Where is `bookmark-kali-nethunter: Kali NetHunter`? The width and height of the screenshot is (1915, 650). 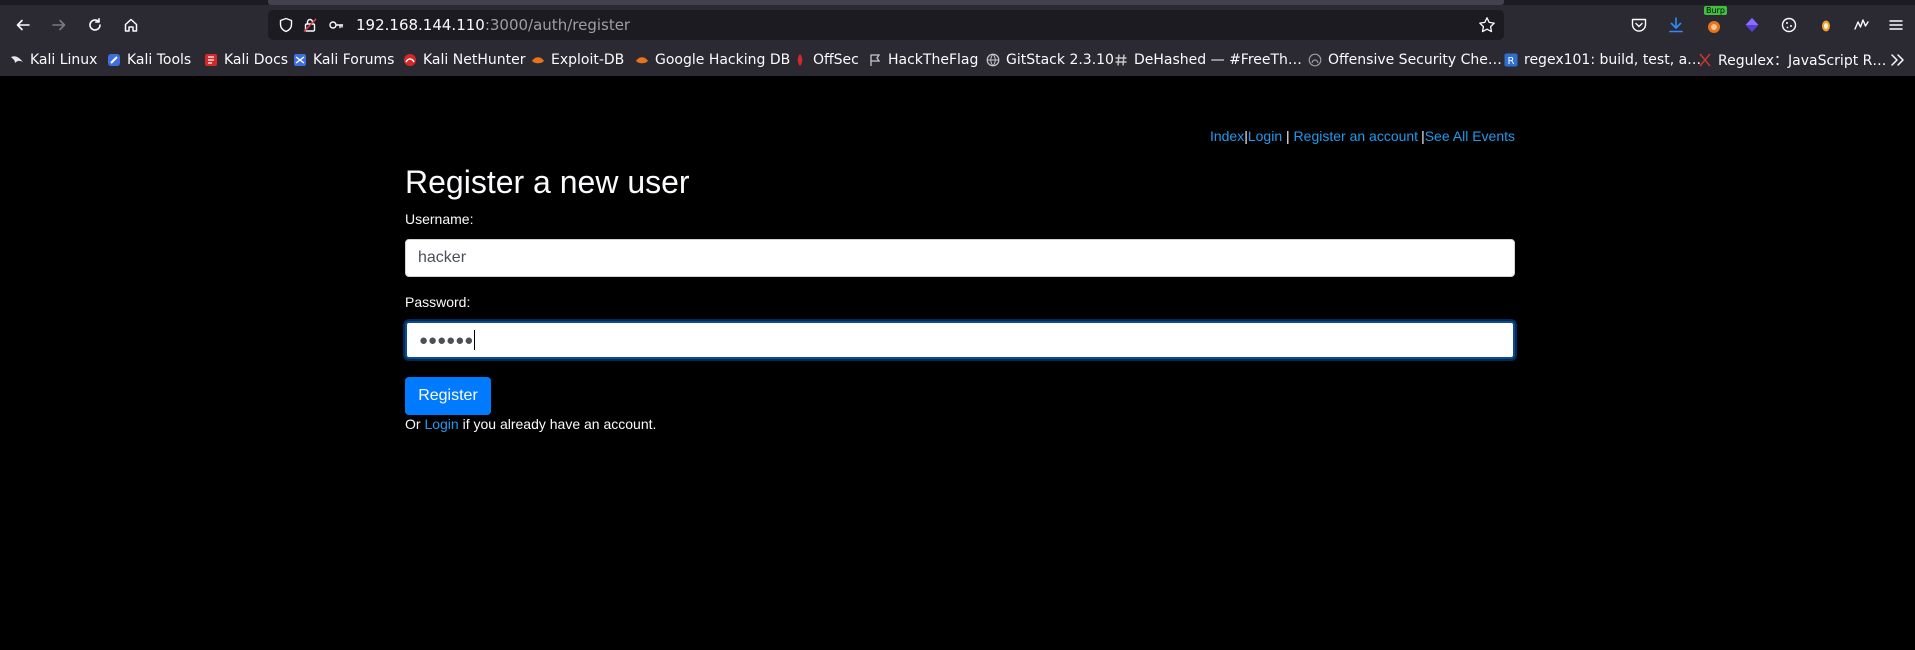
bookmark-kali-nethunter: Kali NetHunter is located at coordinates (464, 60).